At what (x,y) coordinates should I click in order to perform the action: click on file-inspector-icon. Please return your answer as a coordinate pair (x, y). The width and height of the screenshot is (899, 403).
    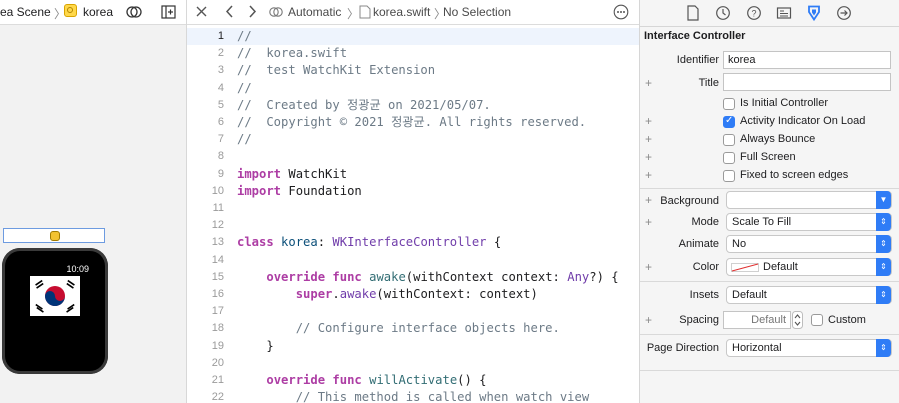
    Looking at the image, I should click on (693, 13).